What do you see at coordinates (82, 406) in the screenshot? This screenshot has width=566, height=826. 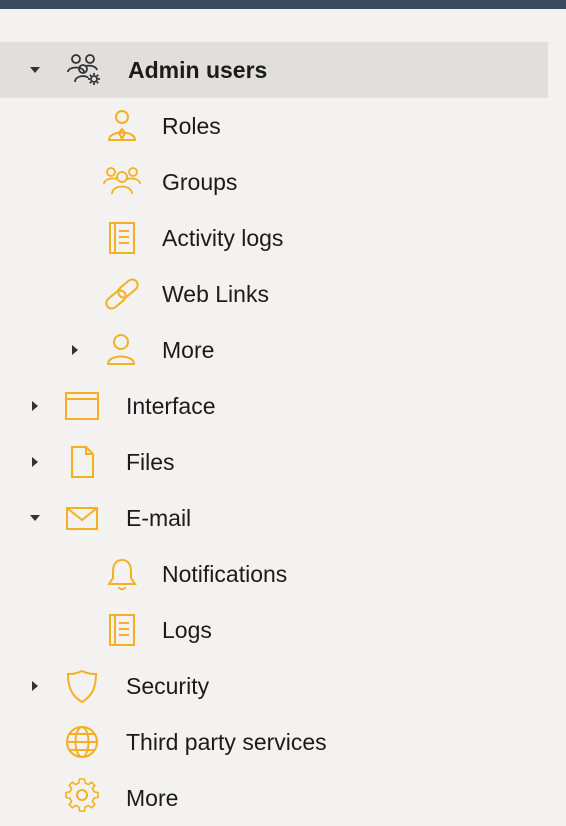 I see `window-icon` at bounding box center [82, 406].